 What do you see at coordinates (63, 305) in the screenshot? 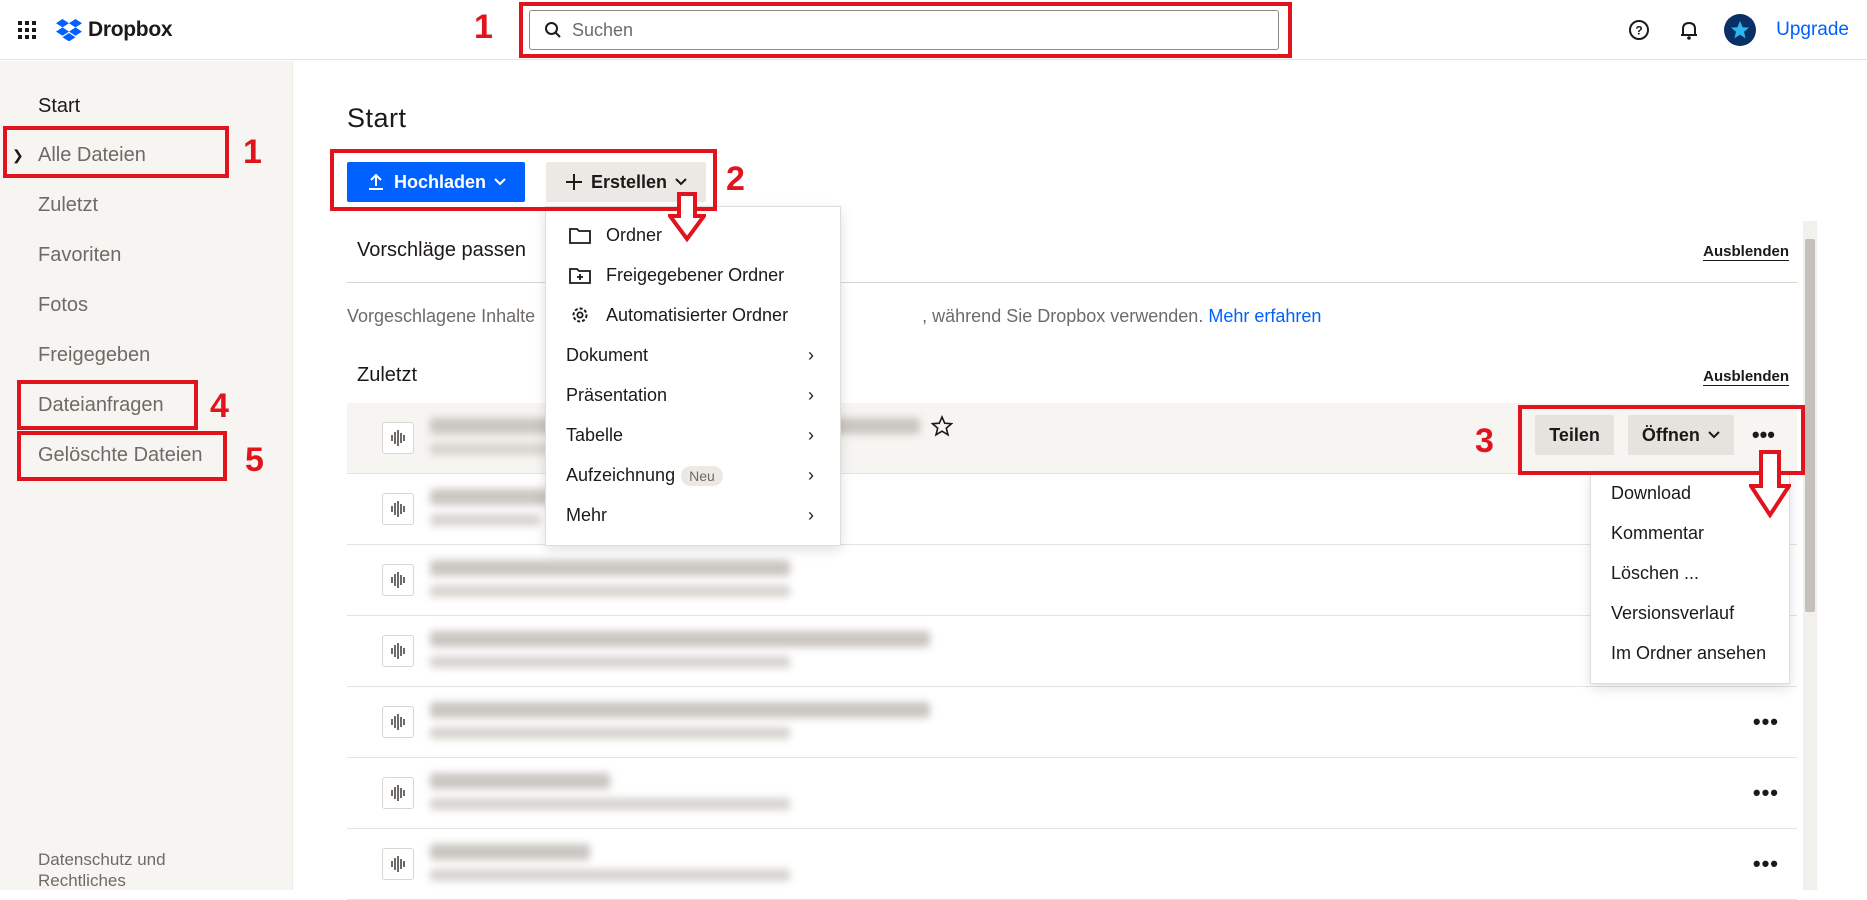
I see `sidebar-item-photos: Fotos` at bounding box center [63, 305].